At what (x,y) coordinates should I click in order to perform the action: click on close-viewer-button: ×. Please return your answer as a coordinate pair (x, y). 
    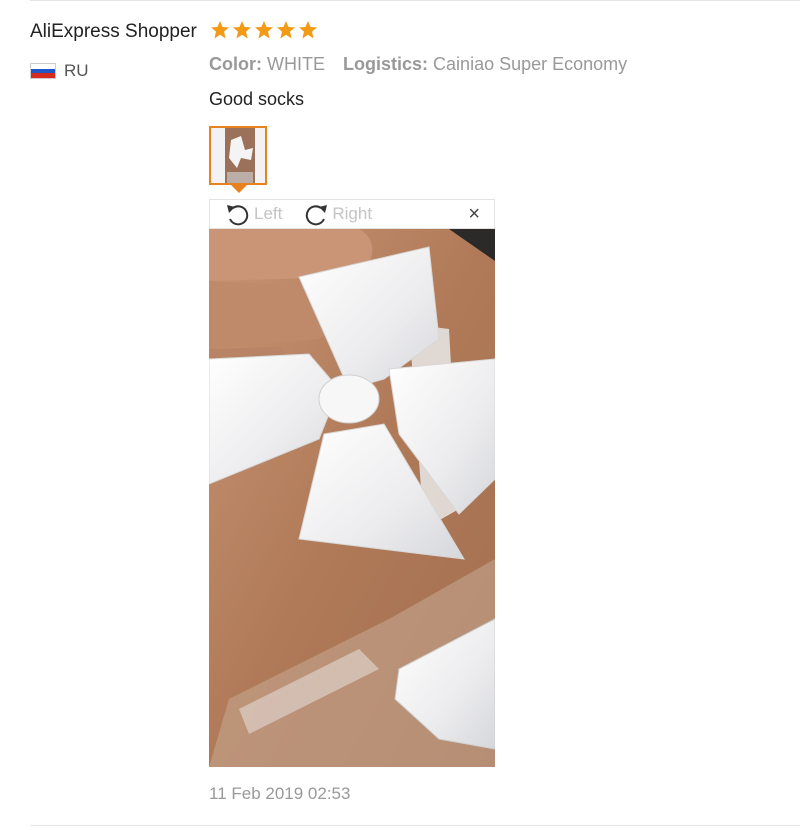
    Looking at the image, I should click on (474, 214).